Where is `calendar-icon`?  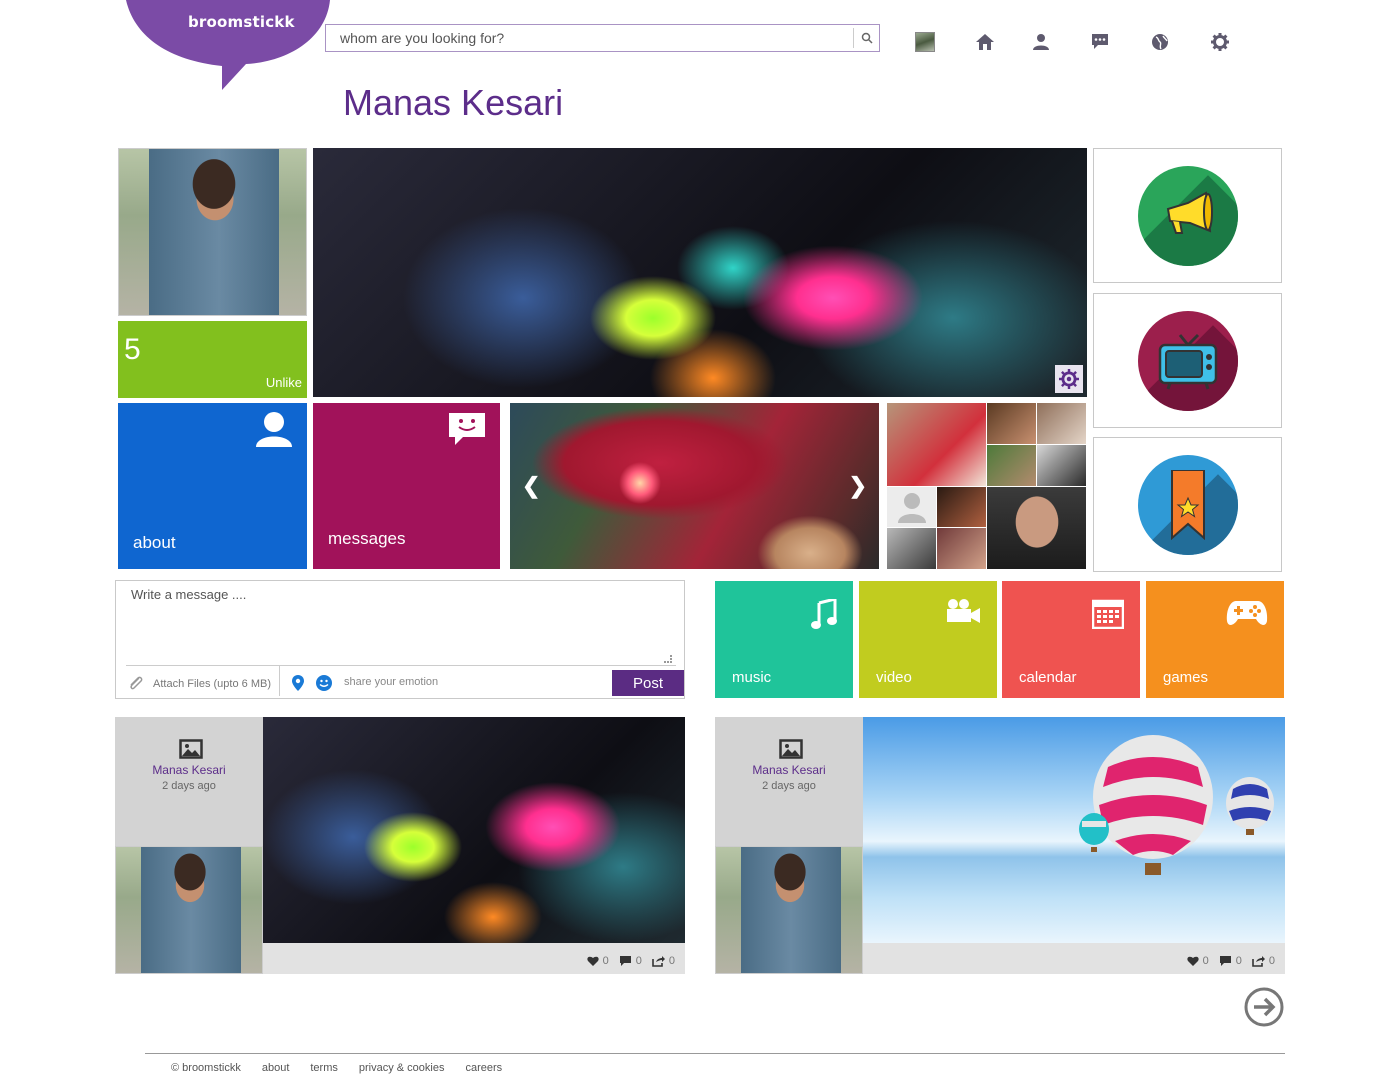
calendar-icon is located at coordinates (1108, 614).